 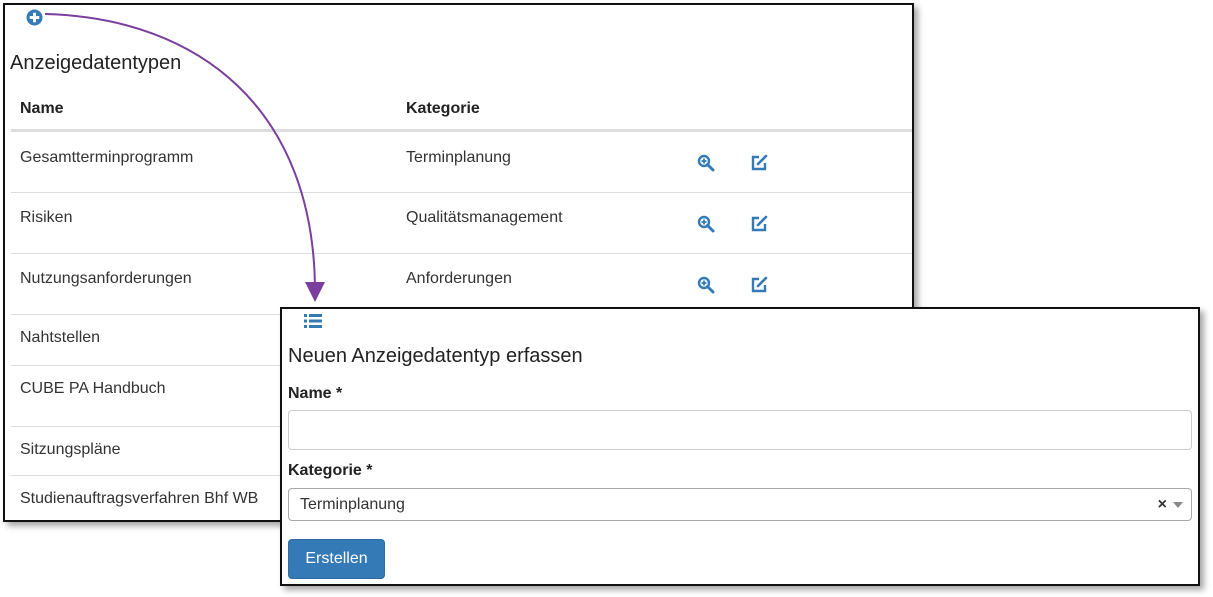 What do you see at coordinates (1162, 505) in the screenshot?
I see `clear-selection-icon: ×` at bounding box center [1162, 505].